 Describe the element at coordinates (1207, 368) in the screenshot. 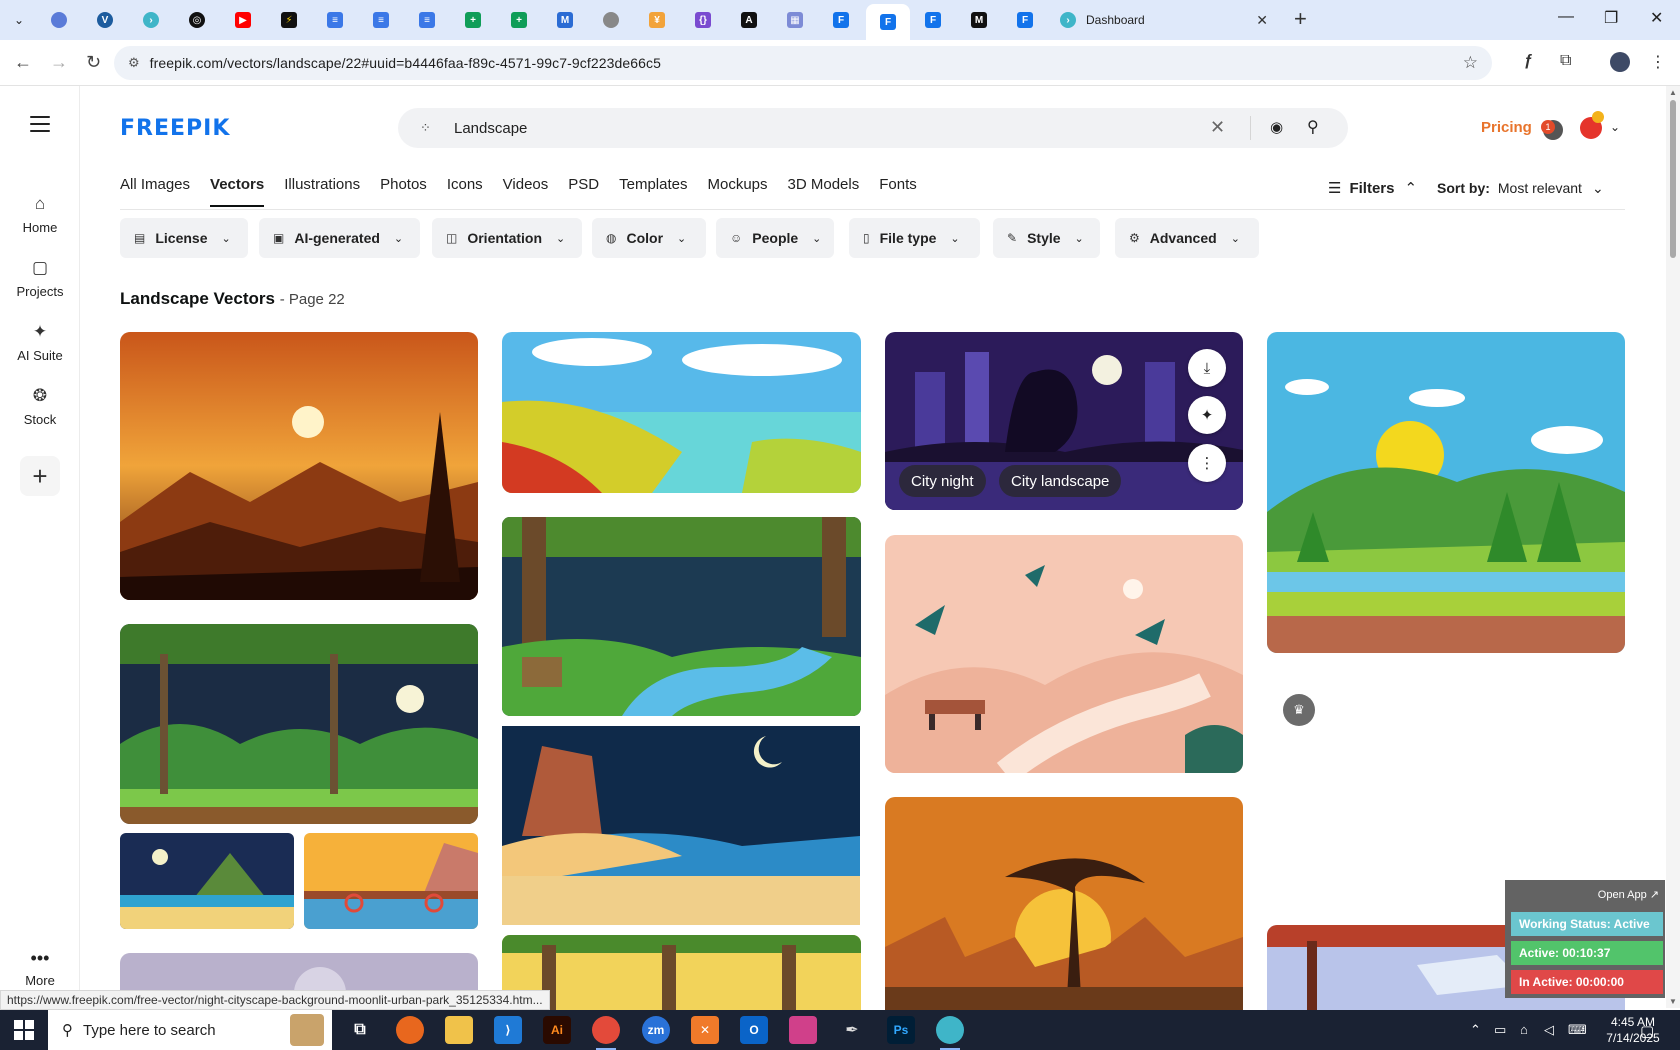

I see `download-icon: ⤓` at that location.